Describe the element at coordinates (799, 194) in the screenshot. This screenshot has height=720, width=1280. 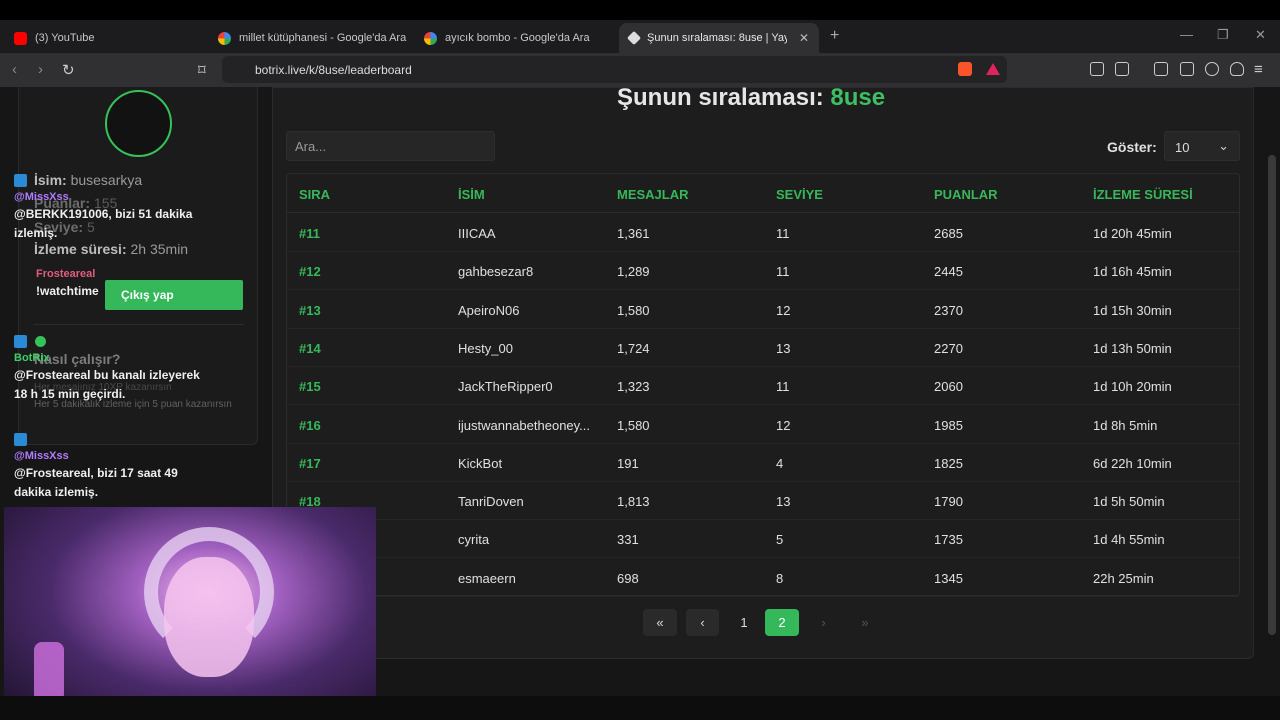
I see `column-header: SEVİYE` at that location.